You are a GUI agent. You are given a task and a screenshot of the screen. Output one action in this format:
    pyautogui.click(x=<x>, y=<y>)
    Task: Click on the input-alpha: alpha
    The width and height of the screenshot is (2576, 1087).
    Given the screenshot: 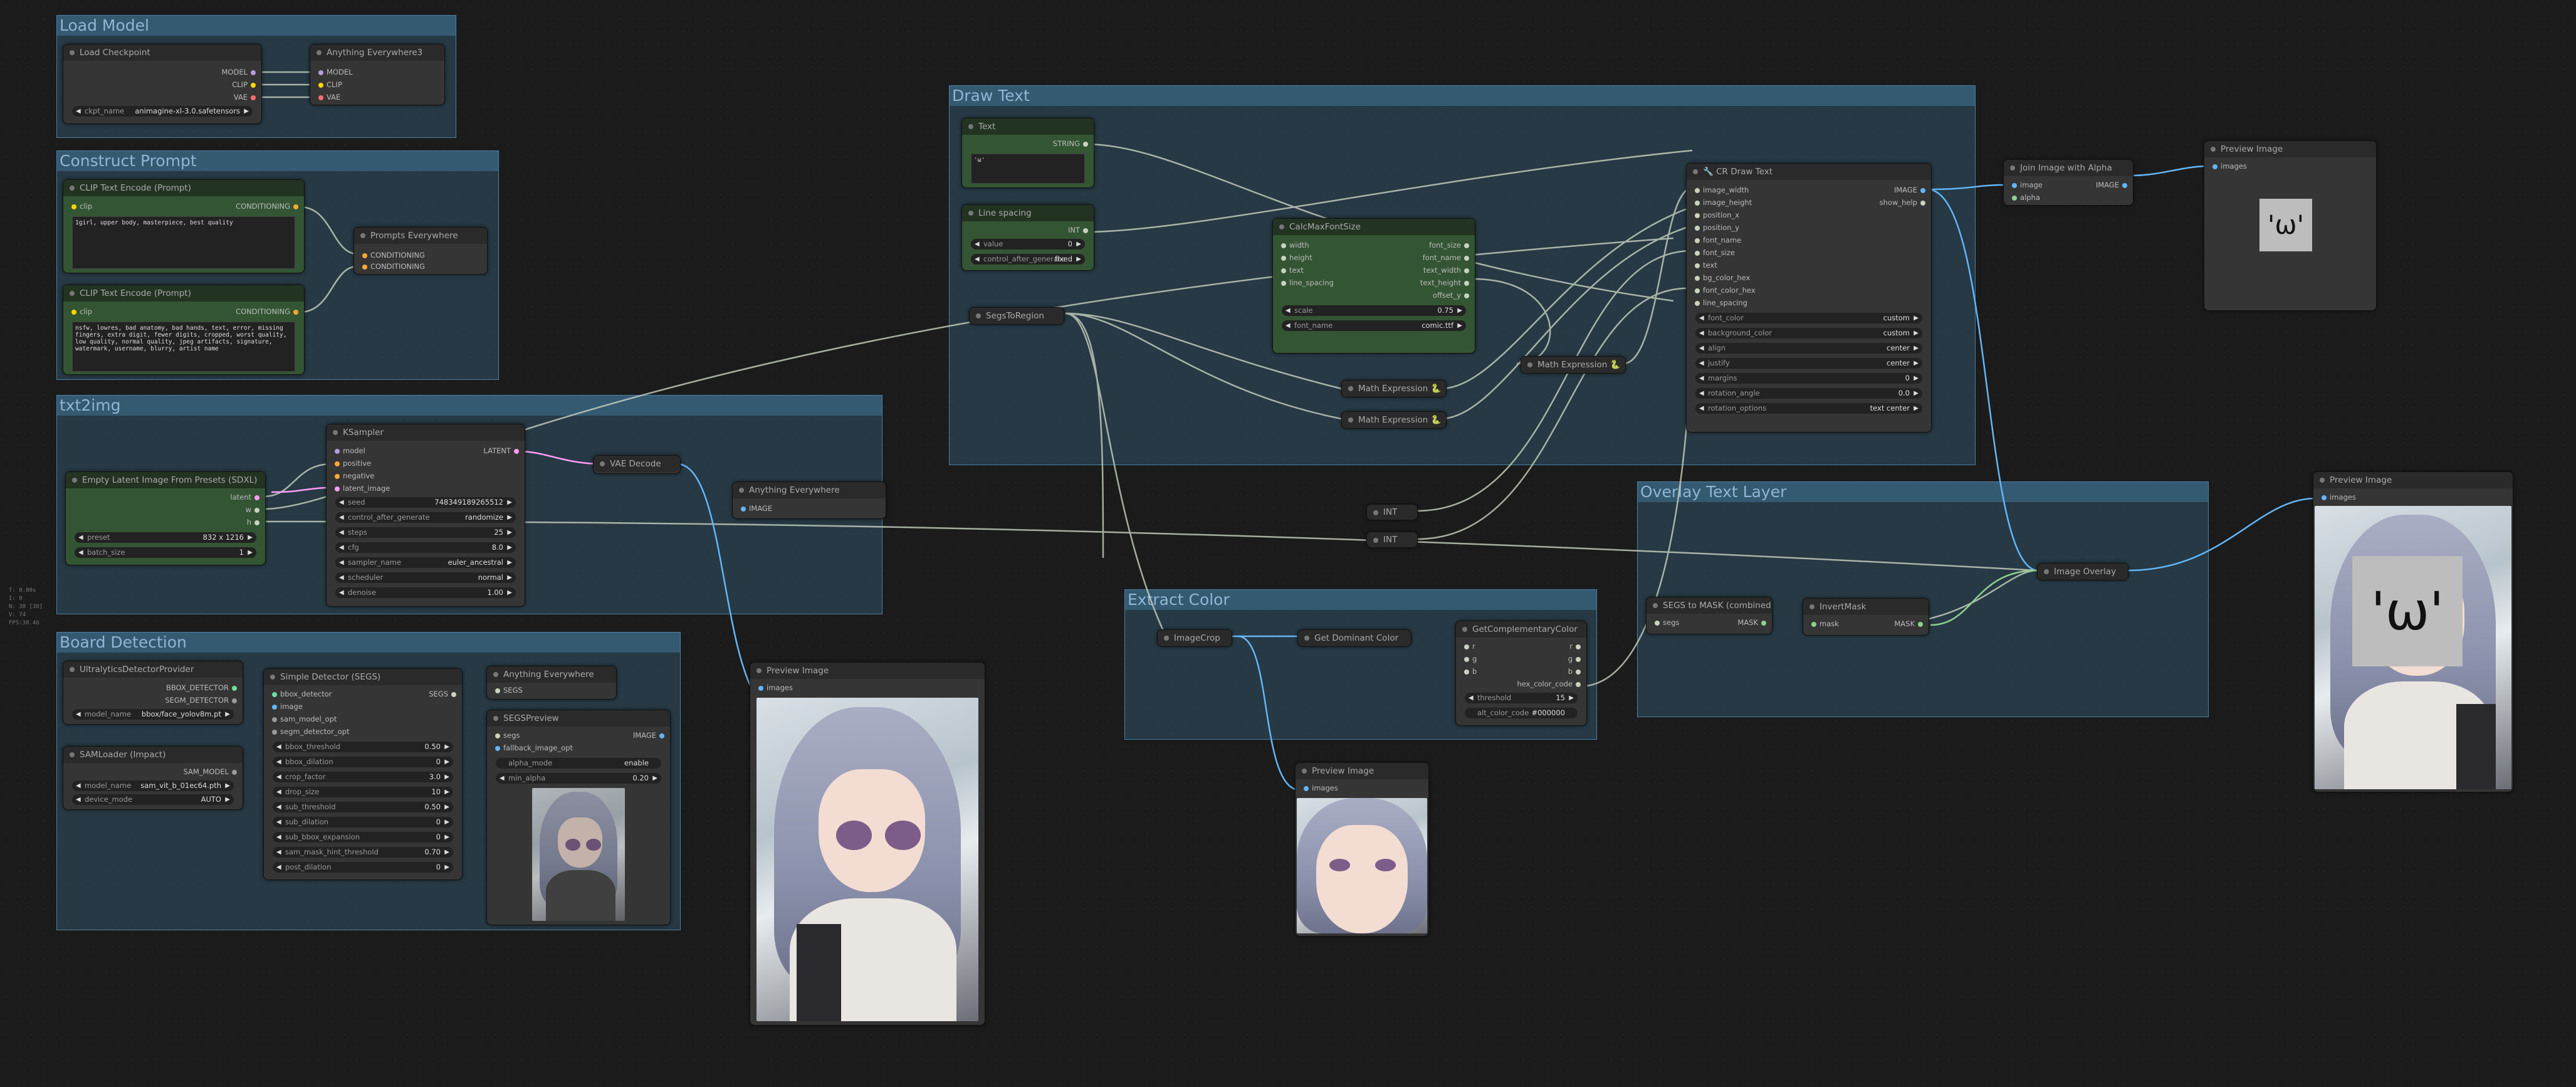 What is the action you would take?
    pyautogui.click(x=2024, y=197)
    